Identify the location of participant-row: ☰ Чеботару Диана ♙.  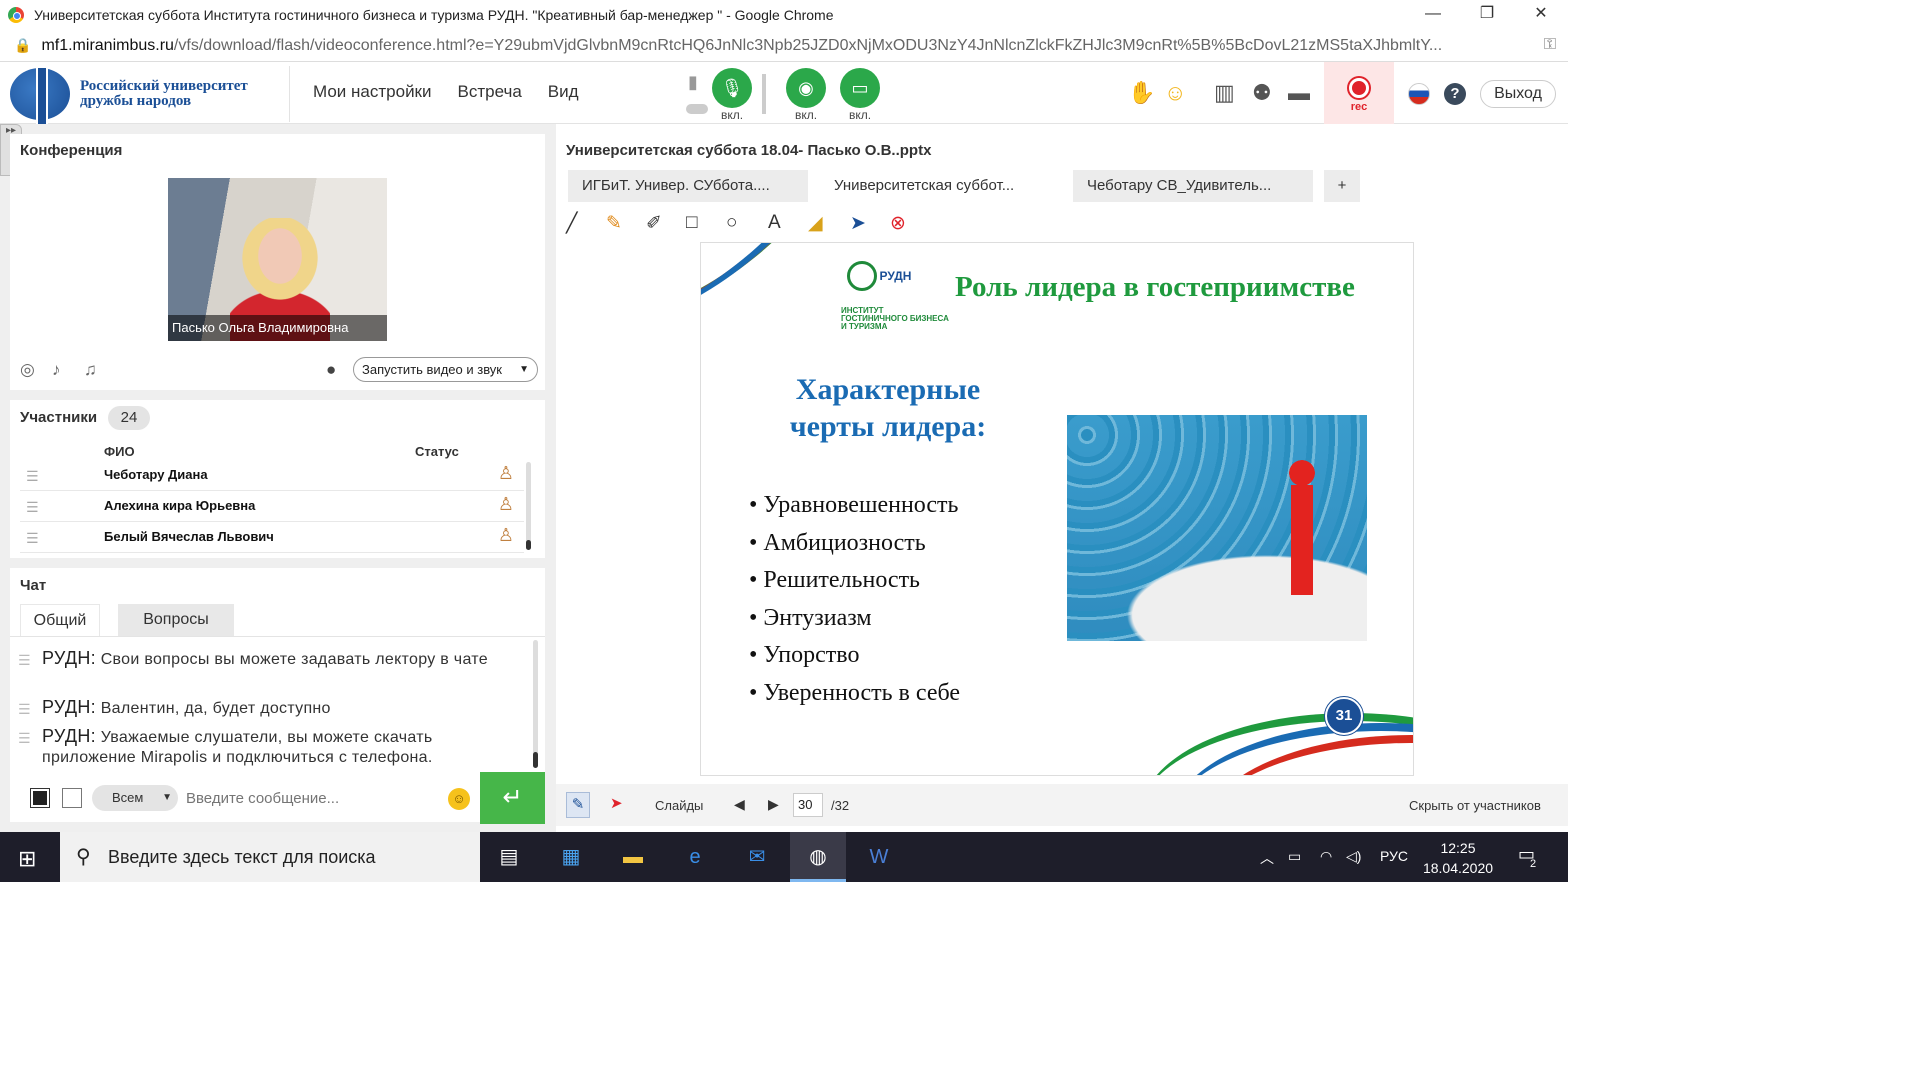
(272, 475).